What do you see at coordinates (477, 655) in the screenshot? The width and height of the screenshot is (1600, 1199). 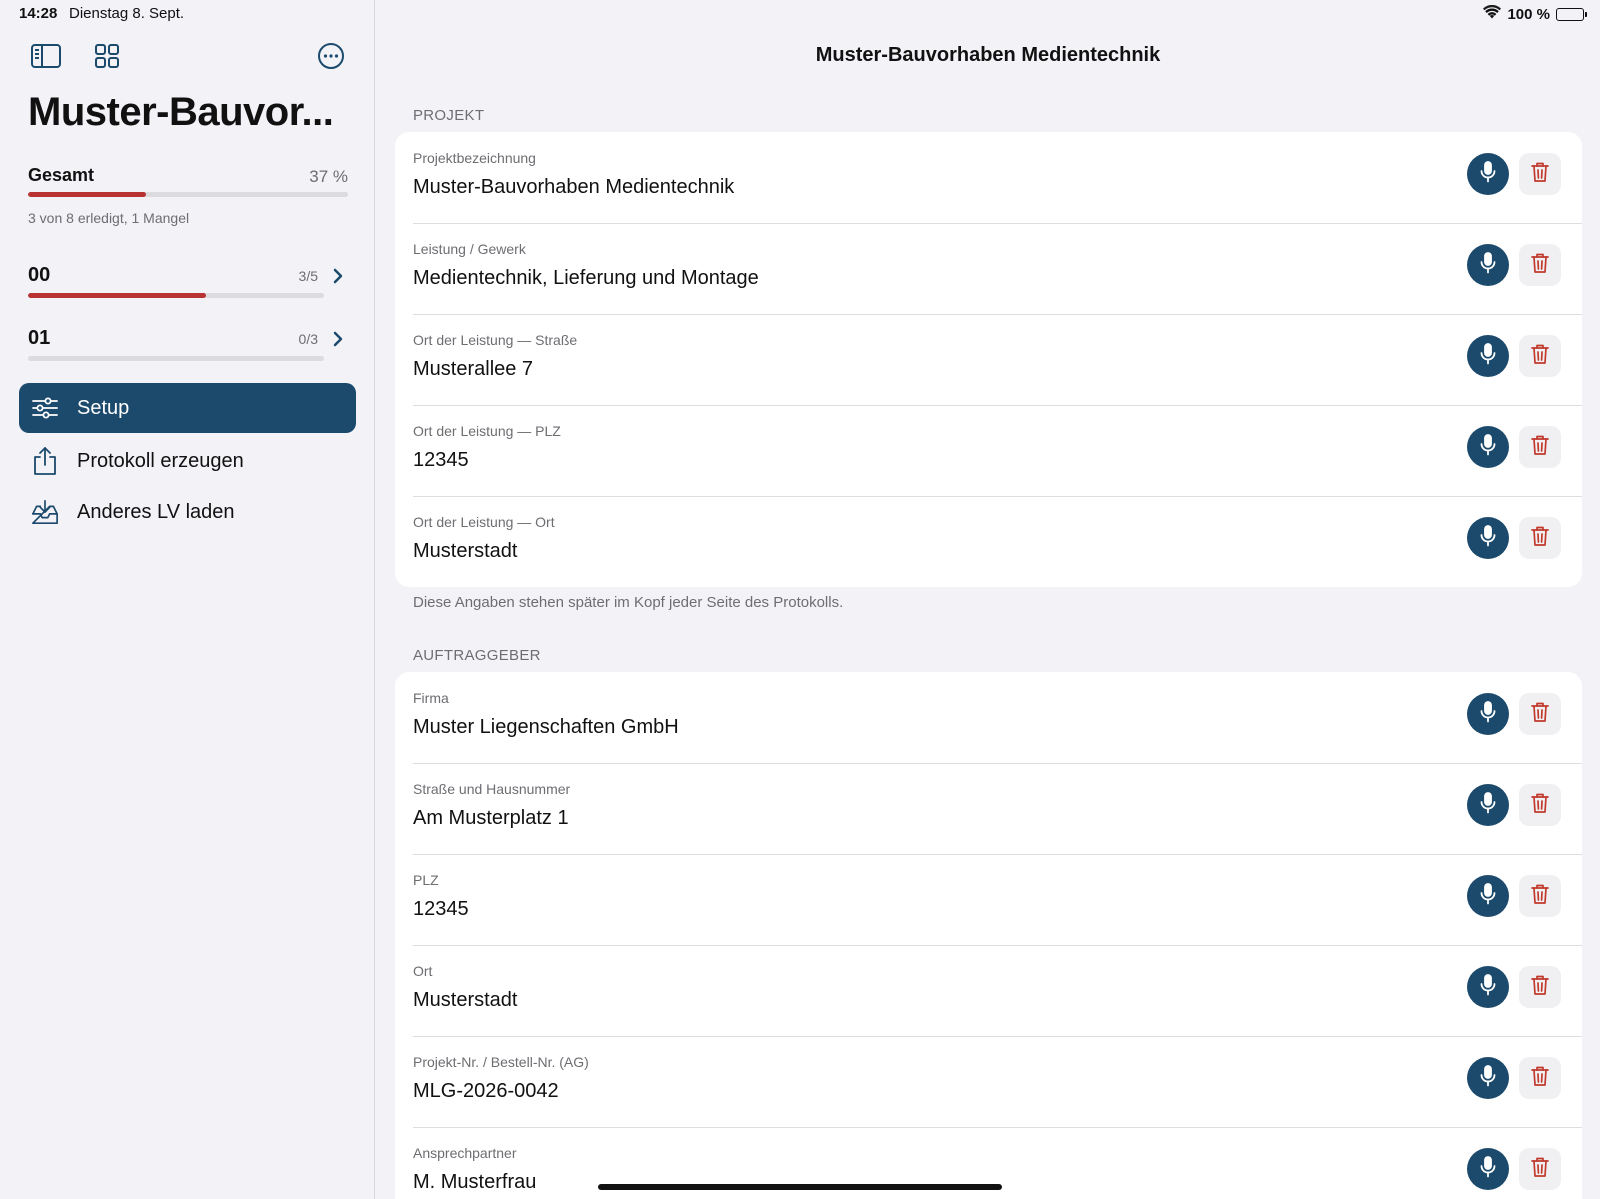 I see `section-header-auftraggeber: AUFTRAGGEBER` at bounding box center [477, 655].